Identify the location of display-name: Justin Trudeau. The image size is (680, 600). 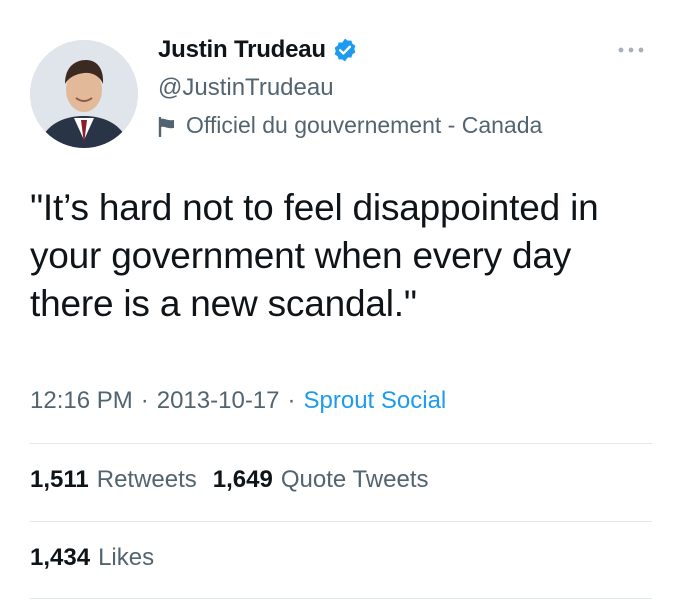
(242, 50).